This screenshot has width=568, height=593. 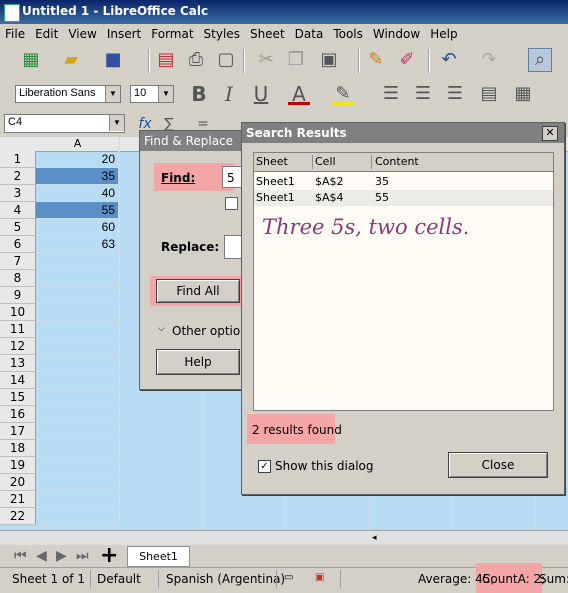 What do you see at coordinates (288, 577) in the screenshot?
I see `selection-mode-icon: ▭` at bounding box center [288, 577].